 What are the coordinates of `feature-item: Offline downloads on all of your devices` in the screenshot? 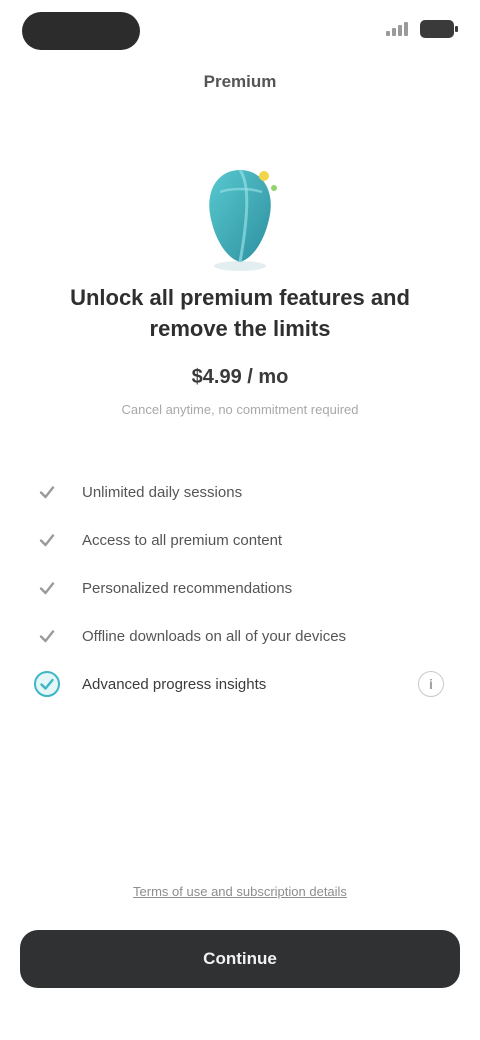 It's located at (244, 636).